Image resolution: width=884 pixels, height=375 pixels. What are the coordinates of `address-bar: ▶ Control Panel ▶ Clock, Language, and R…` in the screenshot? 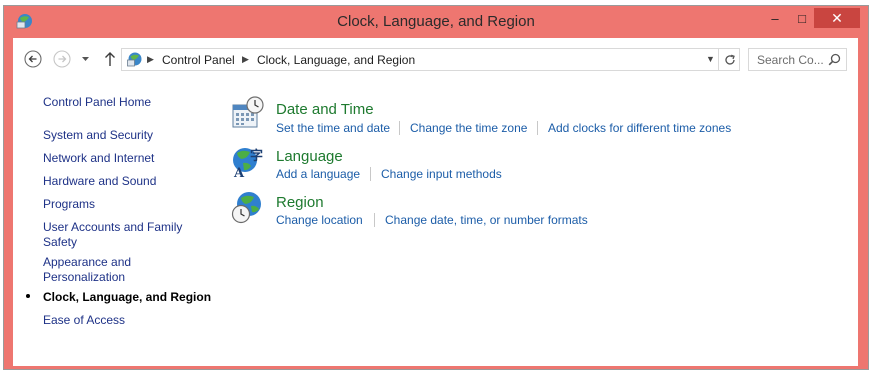 It's located at (430, 59).